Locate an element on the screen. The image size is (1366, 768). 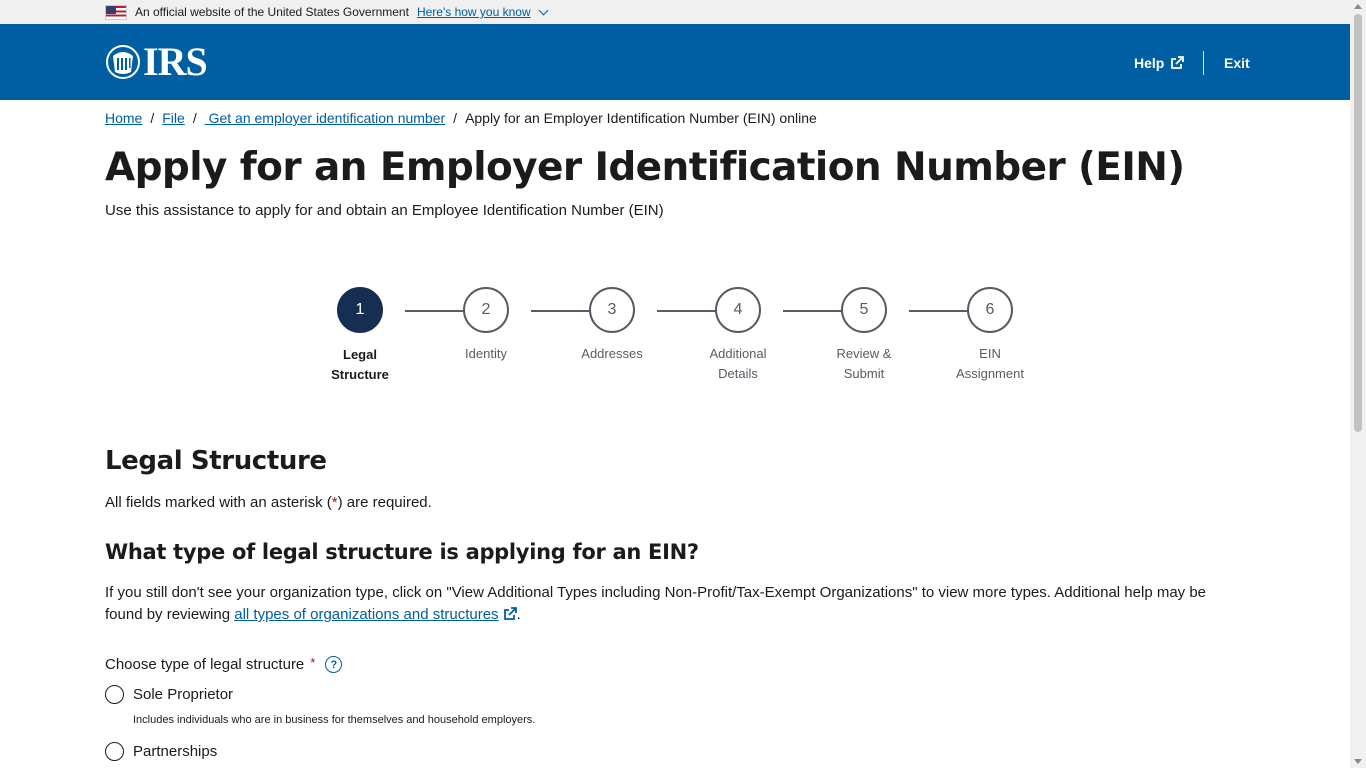
step-review-submit: 5 Review & Submit is located at coordinates (864, 335).